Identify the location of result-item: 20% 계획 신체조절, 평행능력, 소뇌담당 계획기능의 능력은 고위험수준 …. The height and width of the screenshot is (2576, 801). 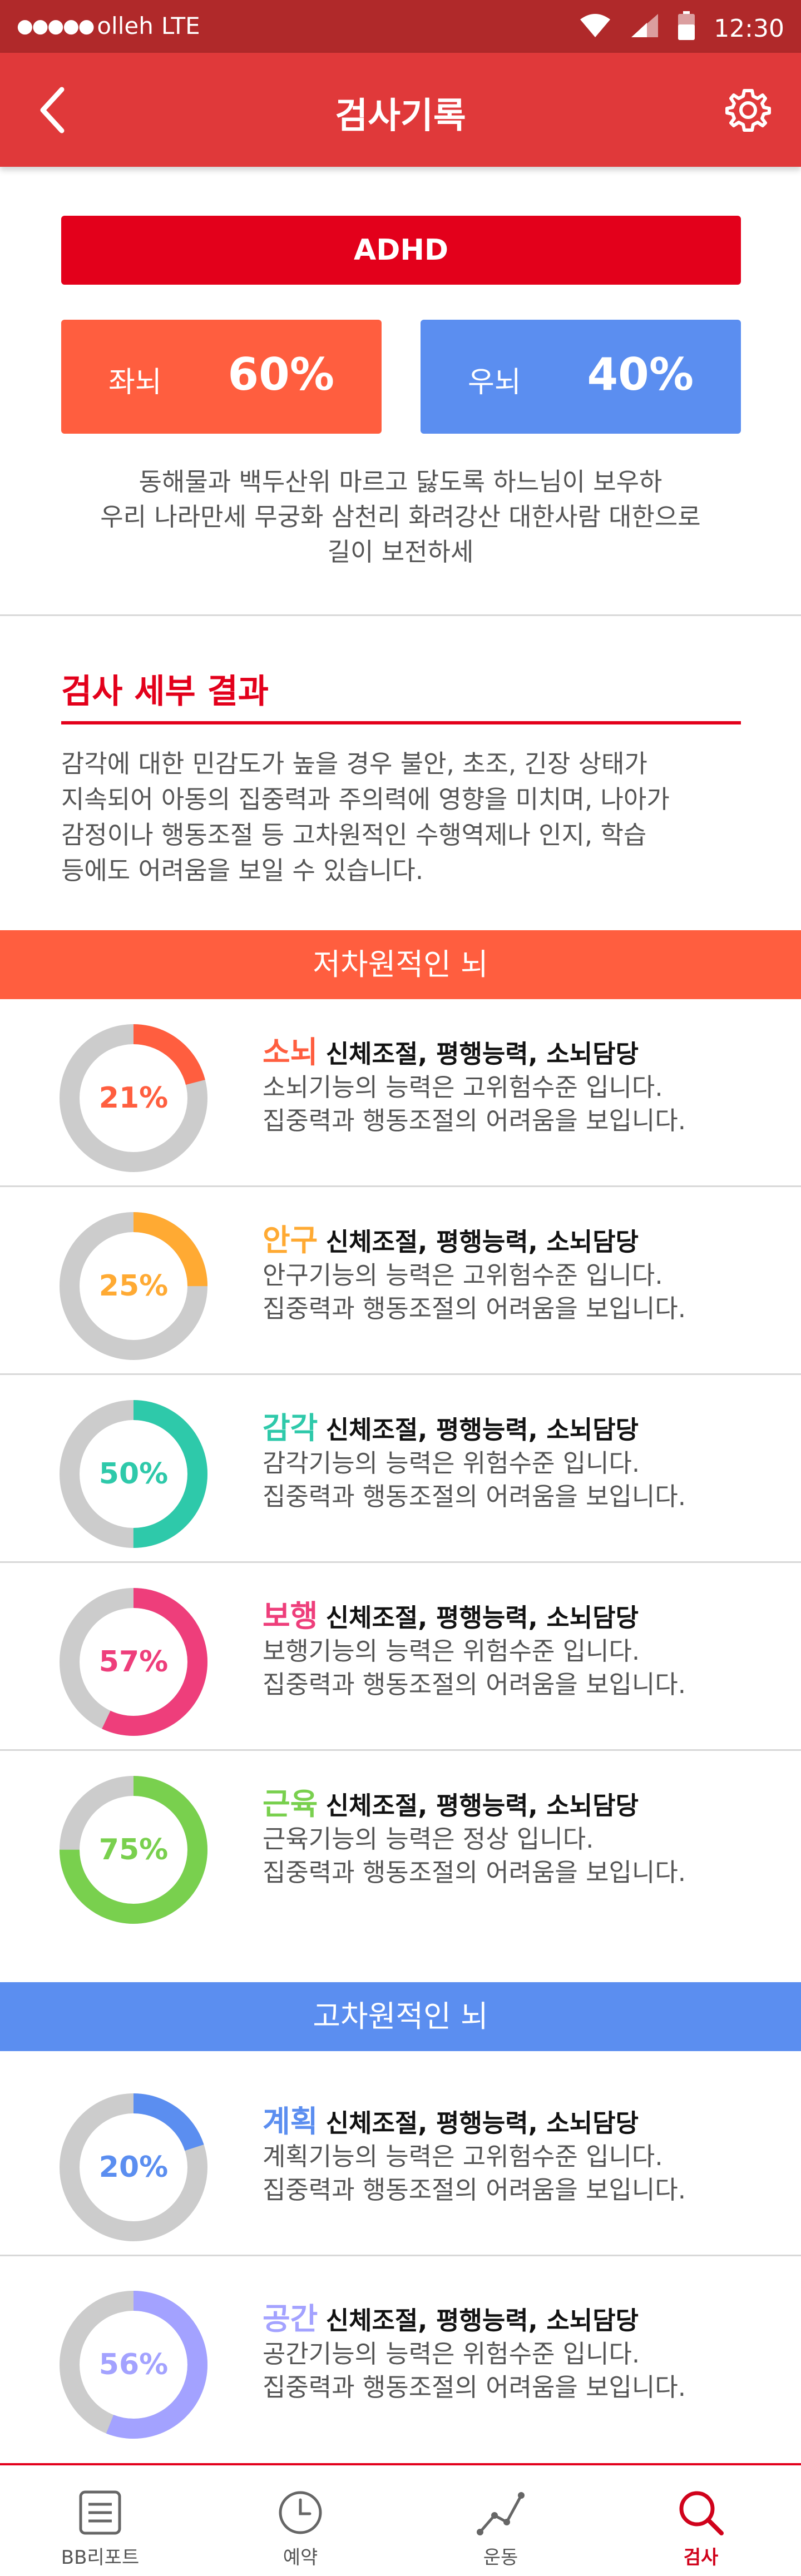
(400, 2162).